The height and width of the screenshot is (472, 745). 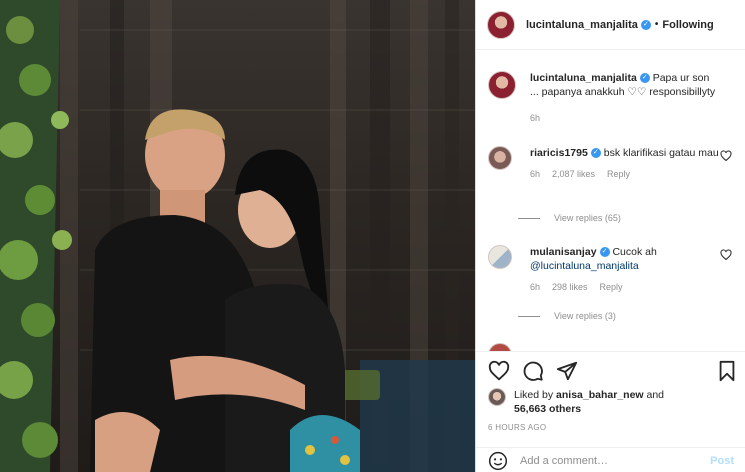 I want to click on comment-username: riaricis1795, so click(x=559, y=153).